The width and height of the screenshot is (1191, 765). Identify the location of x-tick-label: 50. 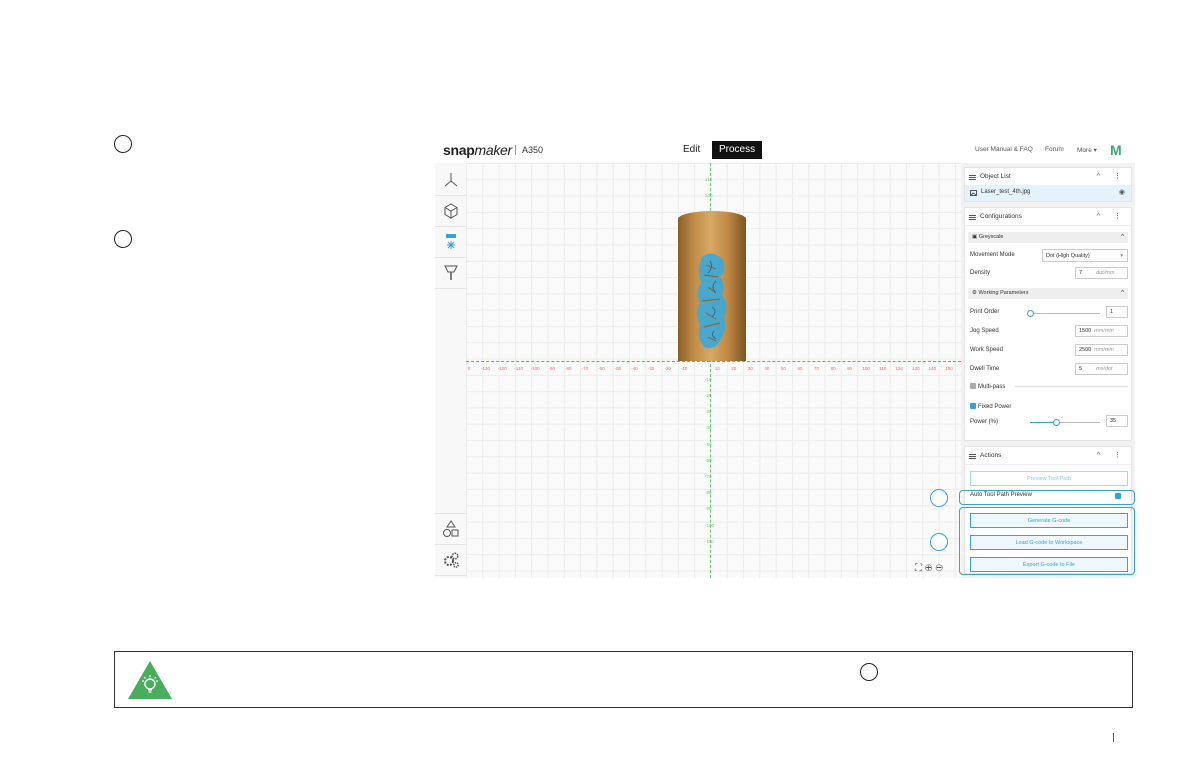
(783, 368).